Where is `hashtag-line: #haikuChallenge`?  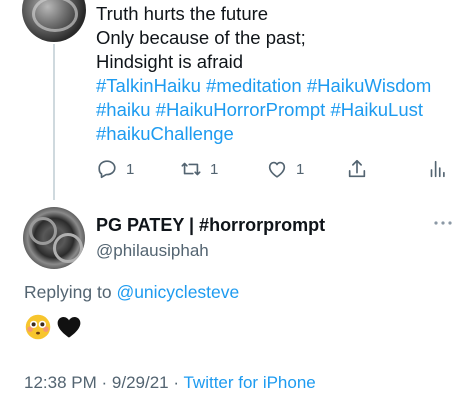
hashtag-line: #haikuChallenge is located at coordinates (276, 134).